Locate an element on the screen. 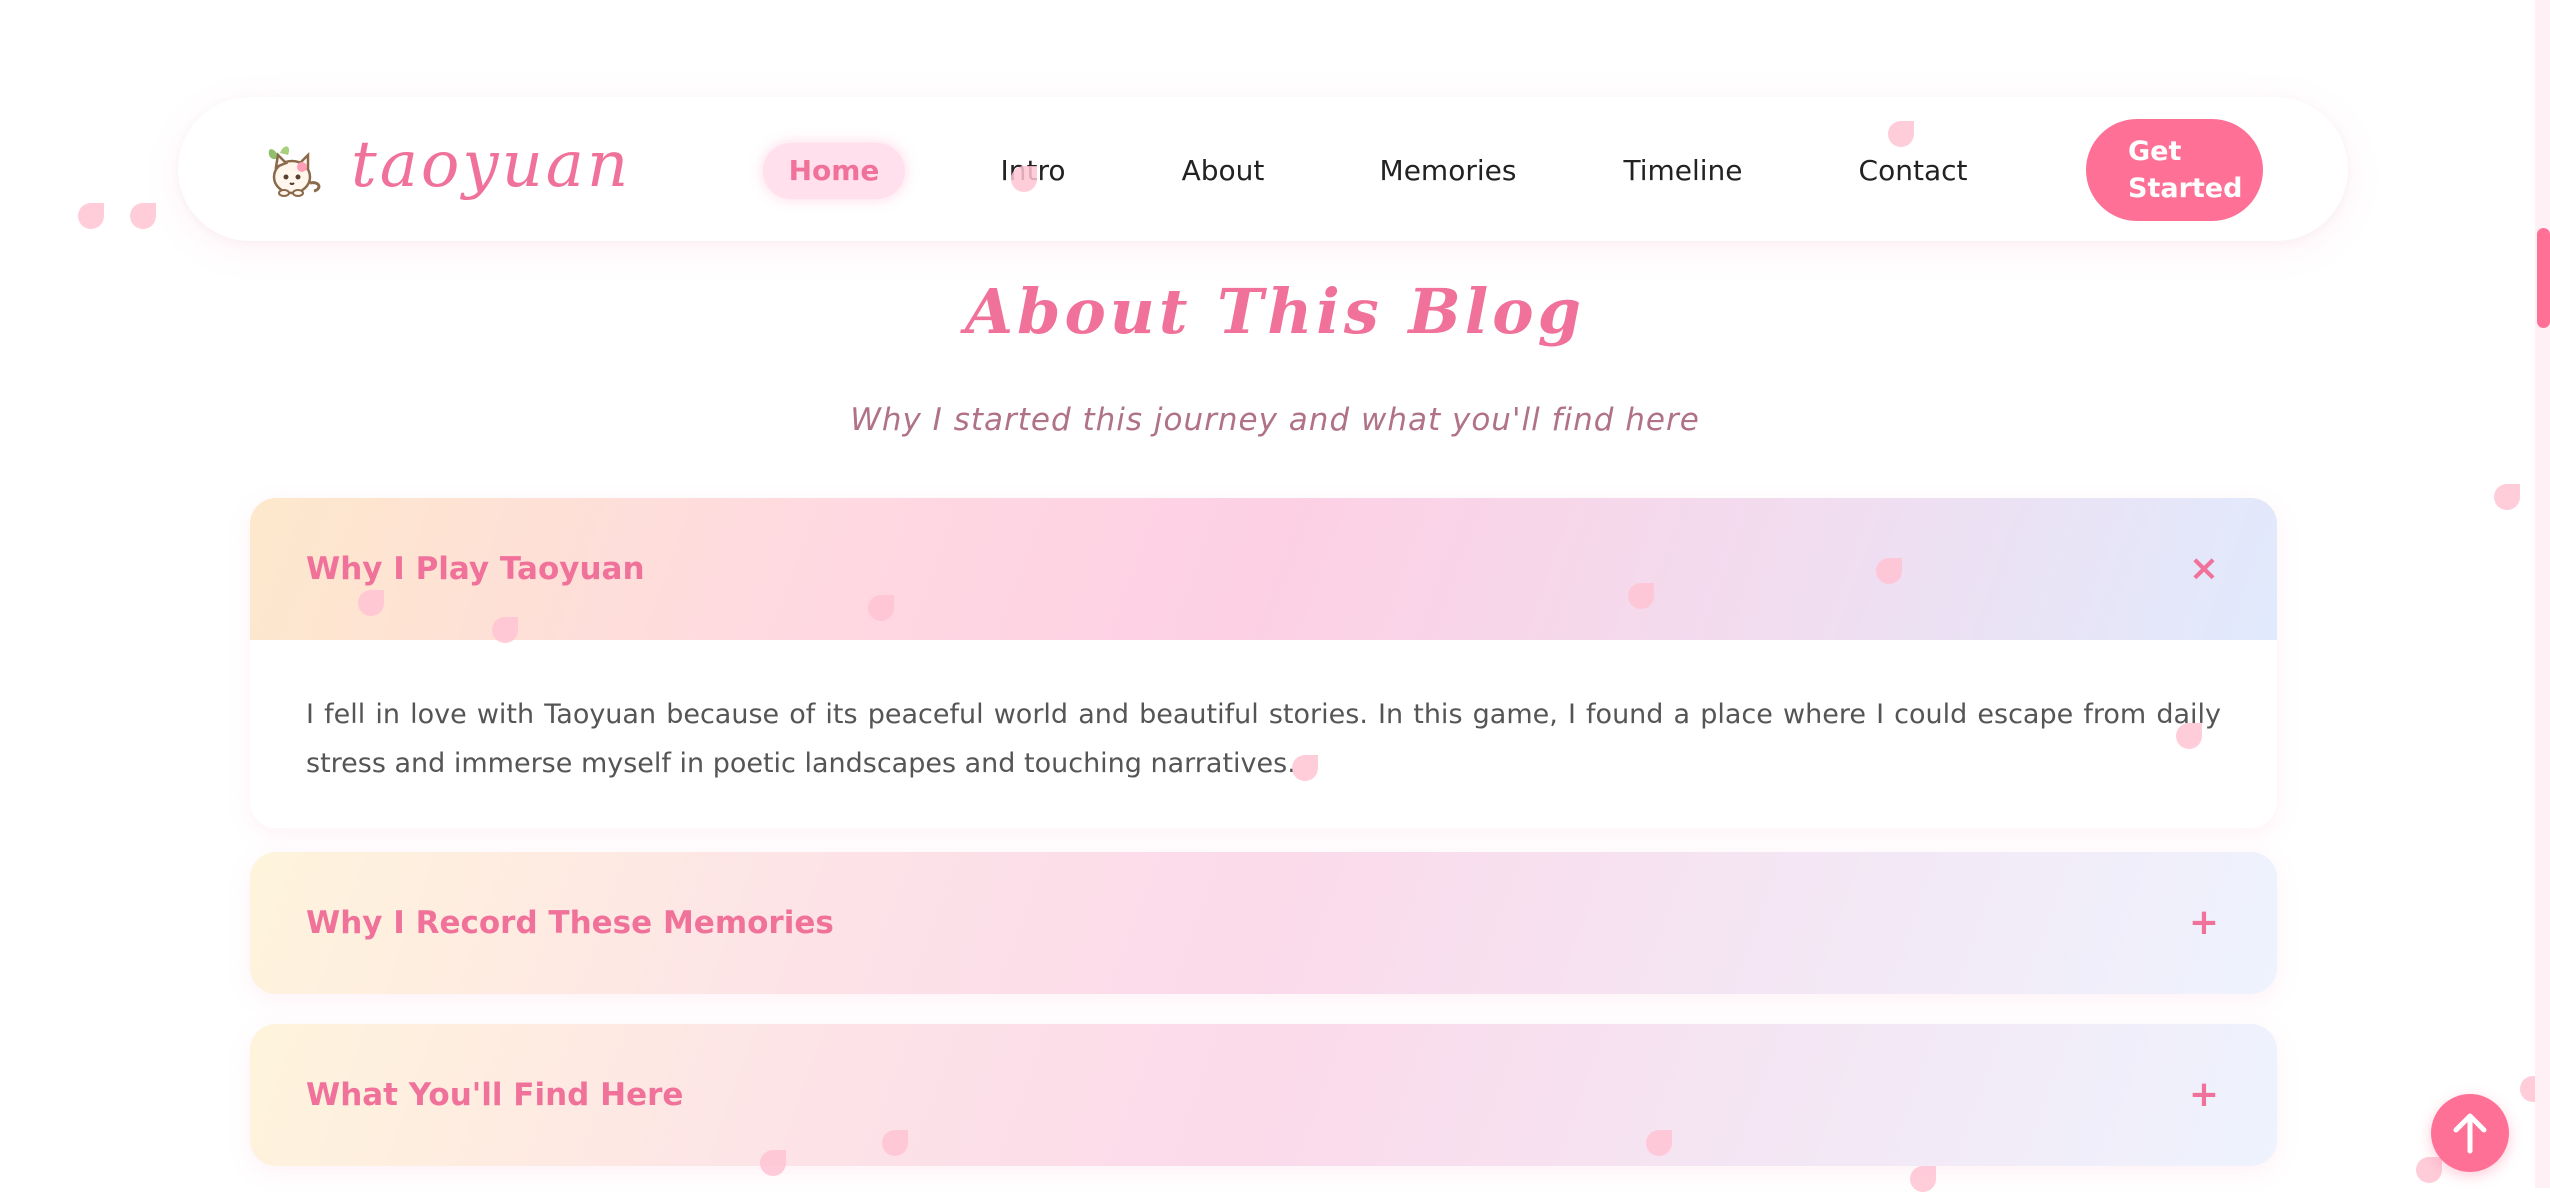 The height and width of the screenshot is (1192, 2550). accordion-header: What You'll Find Here + is located at coordinates (1263, 1095).